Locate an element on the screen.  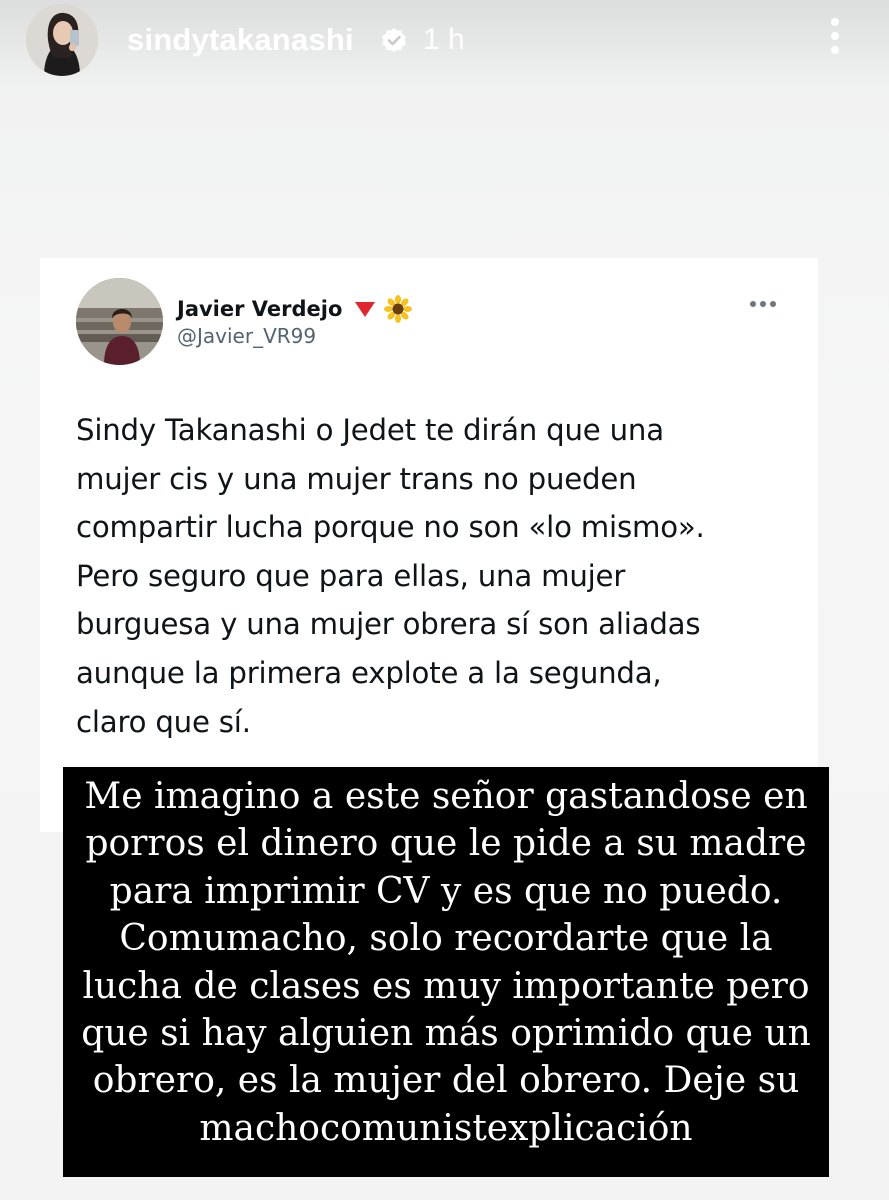
red-triangle-icon is located at coordinates (365, 309).